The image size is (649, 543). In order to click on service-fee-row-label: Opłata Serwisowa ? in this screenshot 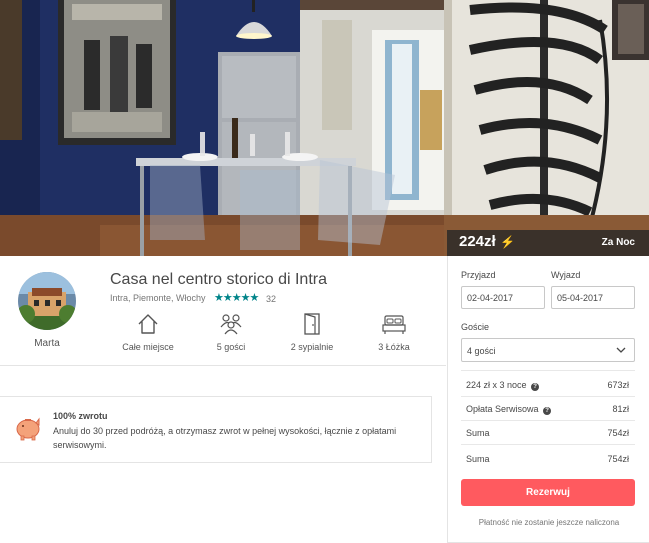, I will do `click(509, 409)`.